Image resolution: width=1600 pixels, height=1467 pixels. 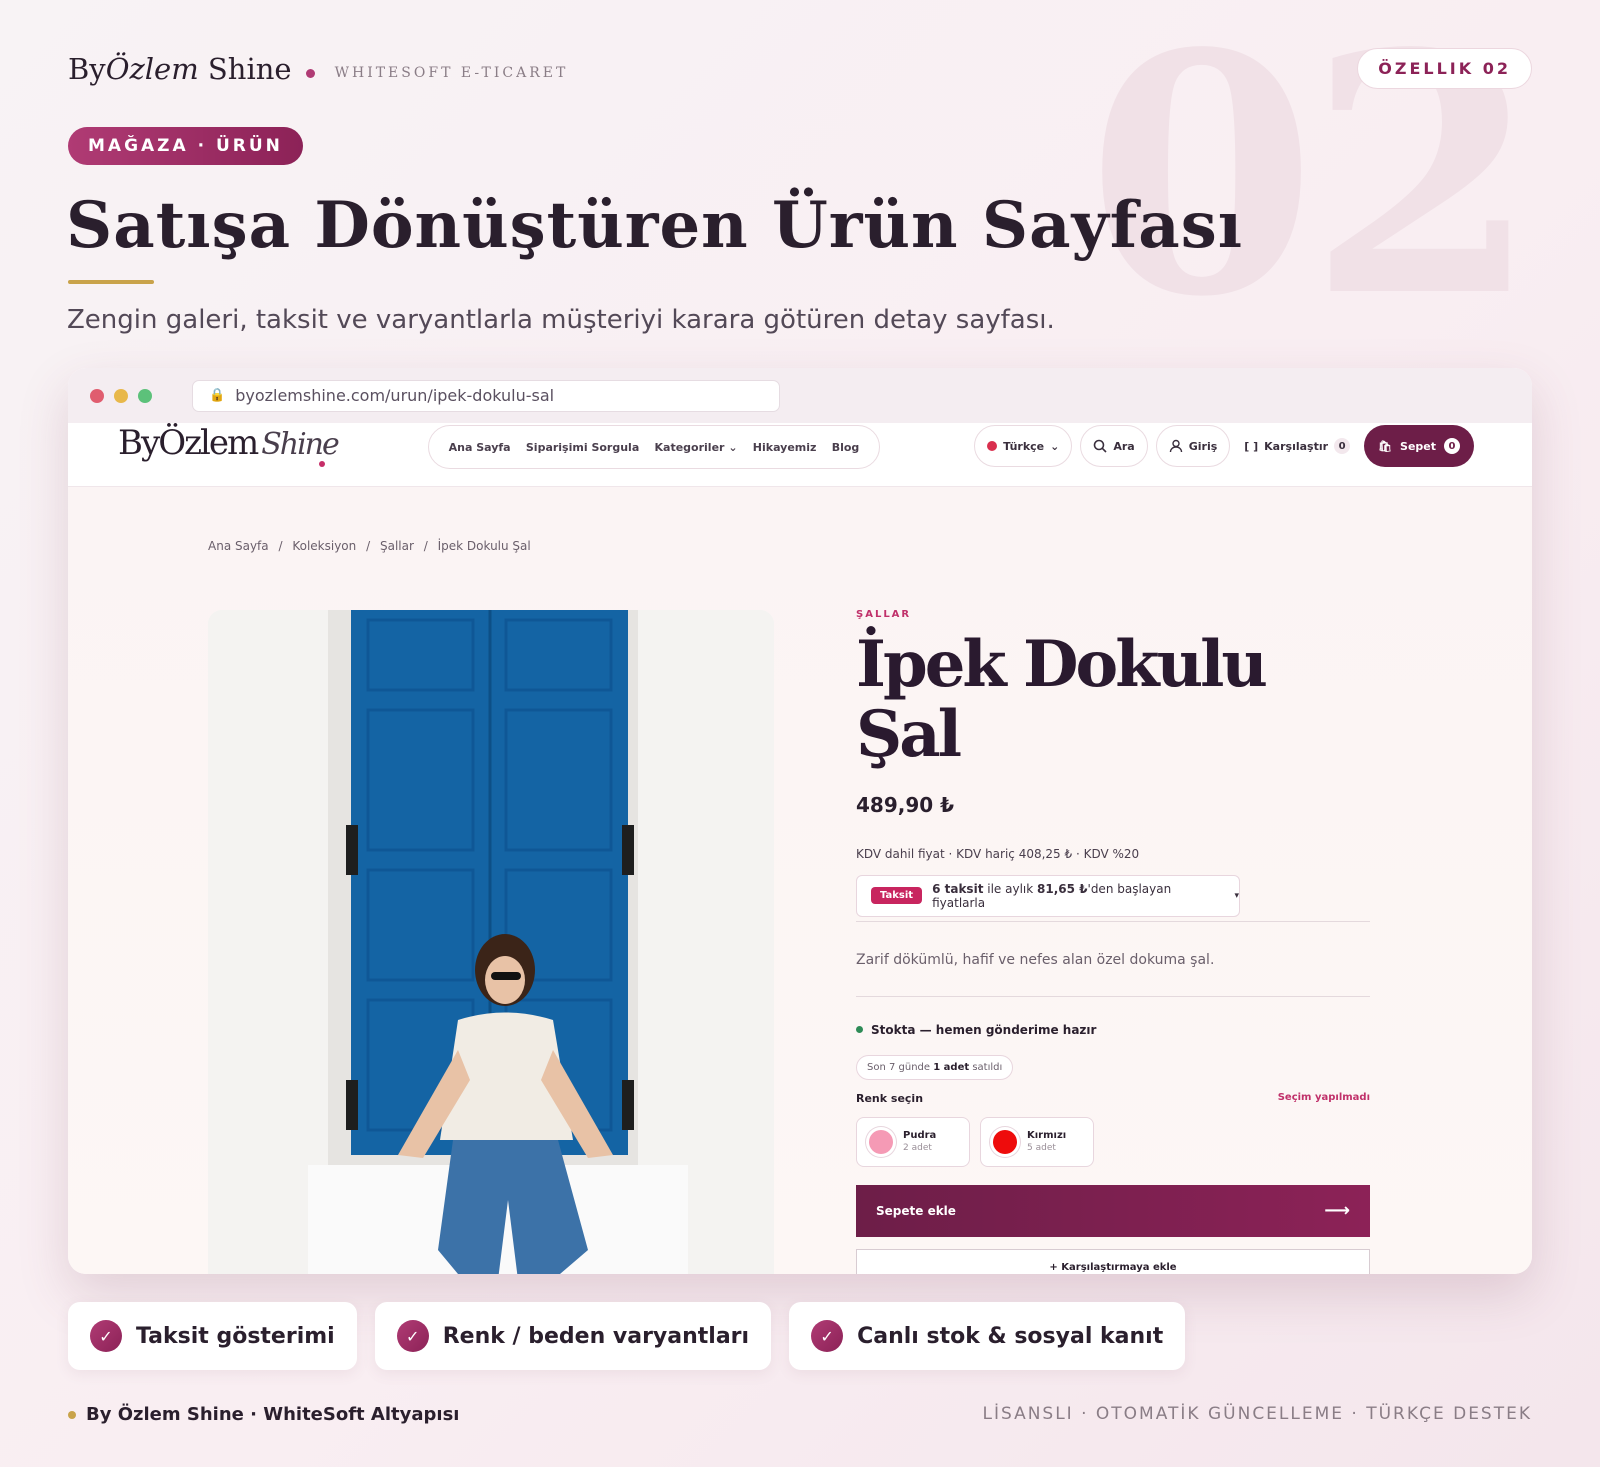 I want to click on logo-dot, so click(x=322, y=464).